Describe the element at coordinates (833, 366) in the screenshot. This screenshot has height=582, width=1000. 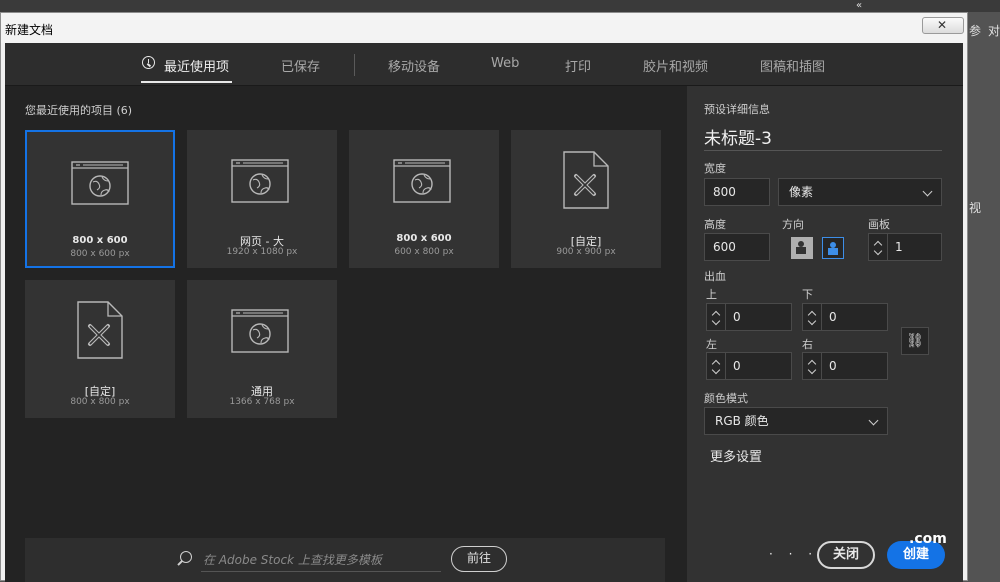
I see `bleed-right-value: 0` at that location.